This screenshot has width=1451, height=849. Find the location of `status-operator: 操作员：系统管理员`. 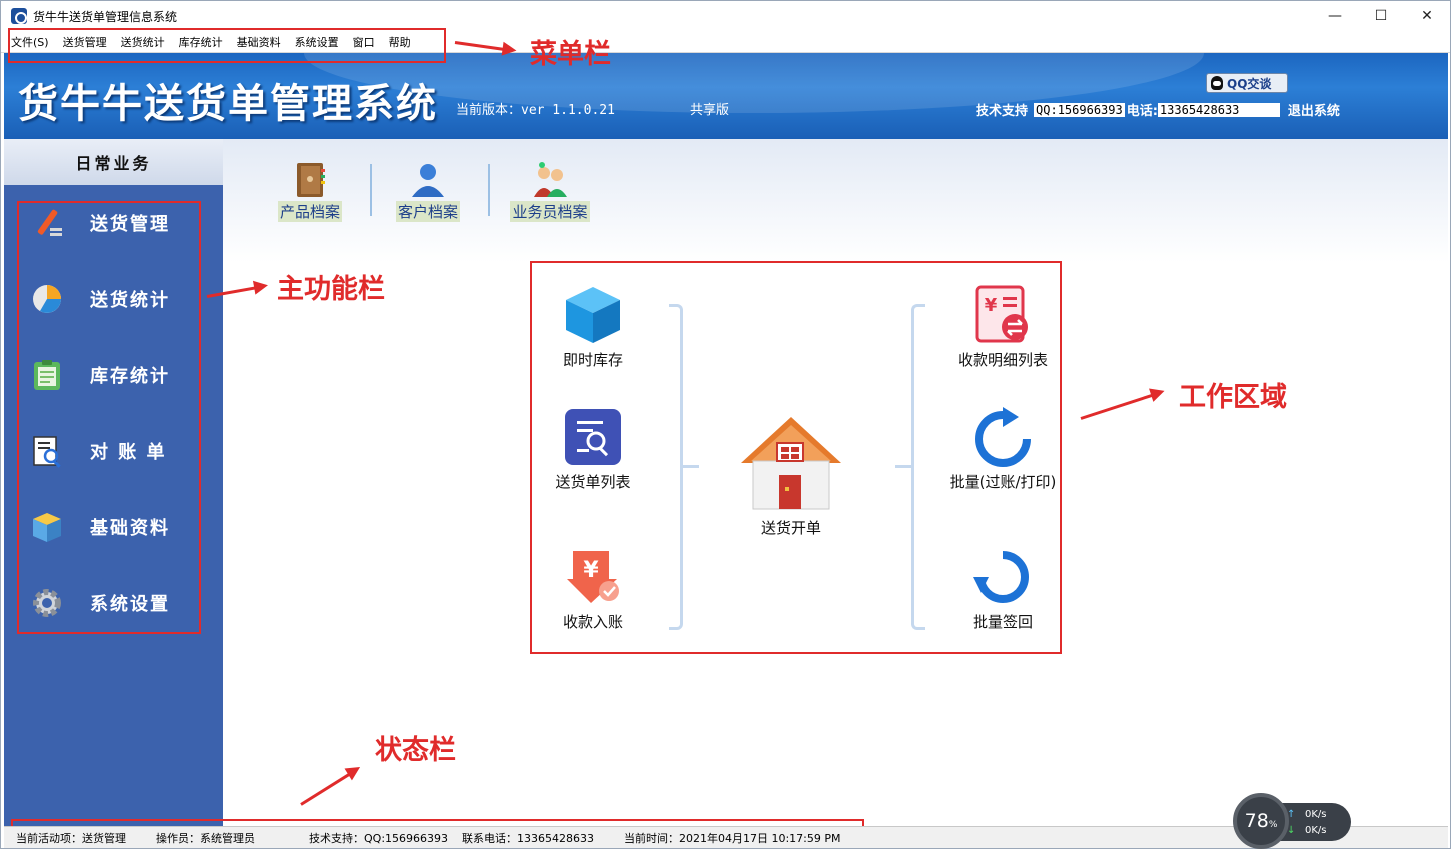

status-operator: 操作员：系统管理员 is located at coordinates (205, 838).